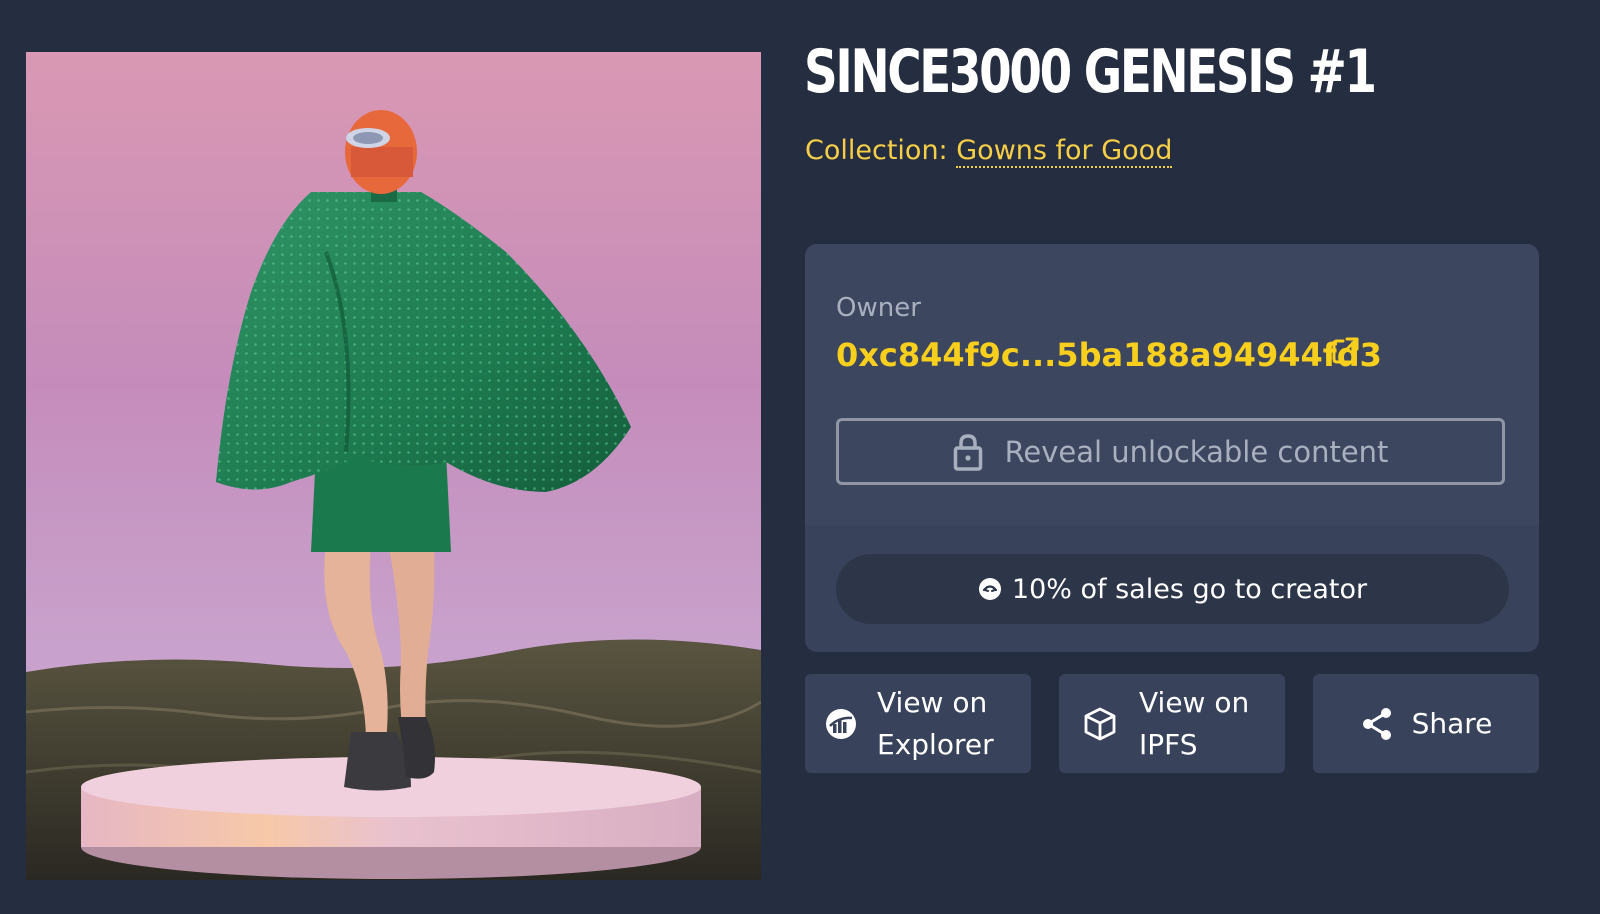 This screenshot has width=1600, height=914. I want to click on owner-address-link: 0xc844f9c...5ba188a94944fd3, so click(1109, 355).